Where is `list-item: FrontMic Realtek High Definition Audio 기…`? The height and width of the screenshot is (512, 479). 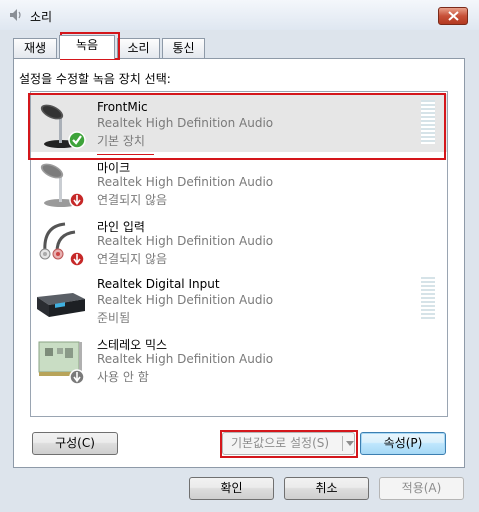
list-item: FrontMic Realtek High Definition Audio 기… is located at coordinates (239, 123).